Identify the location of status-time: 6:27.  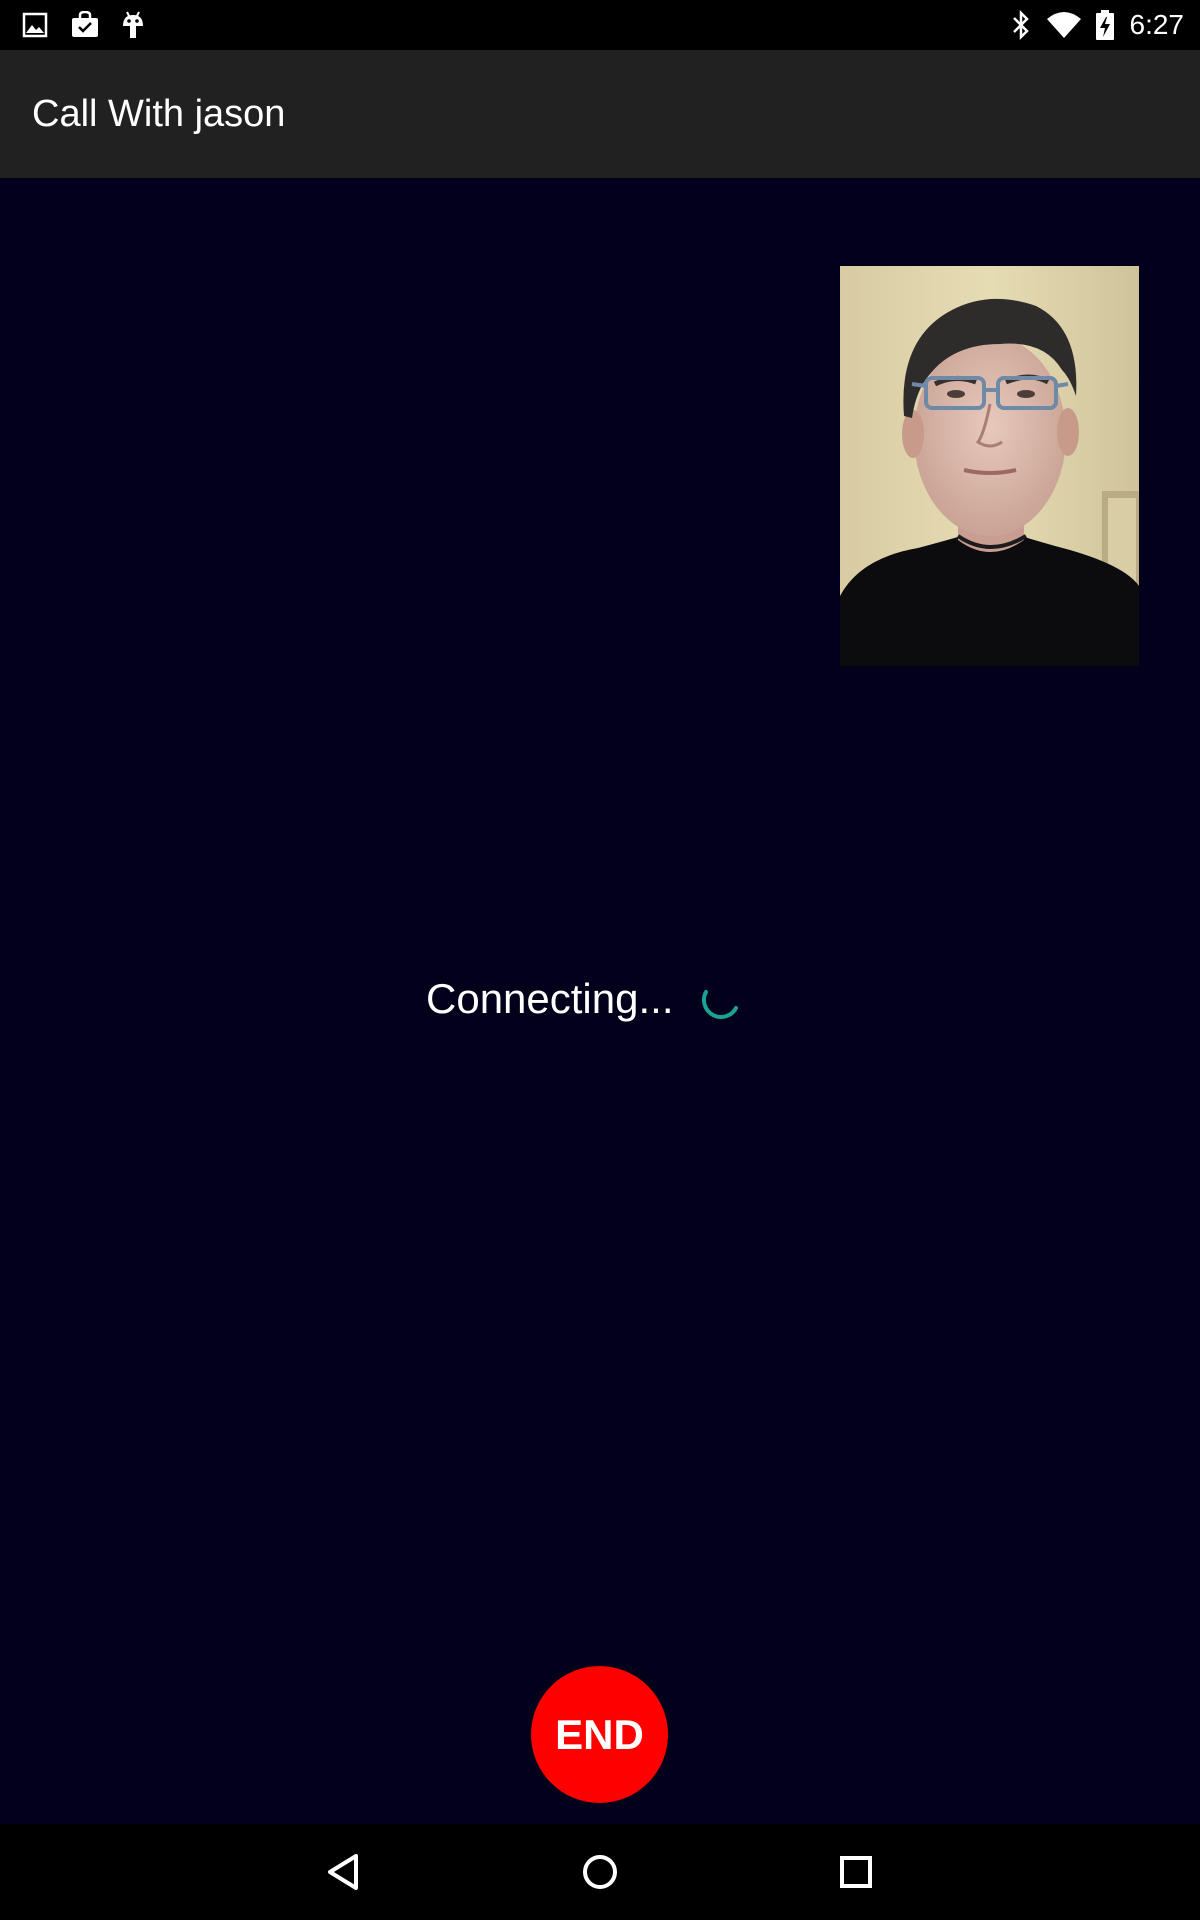
(1157, 24).